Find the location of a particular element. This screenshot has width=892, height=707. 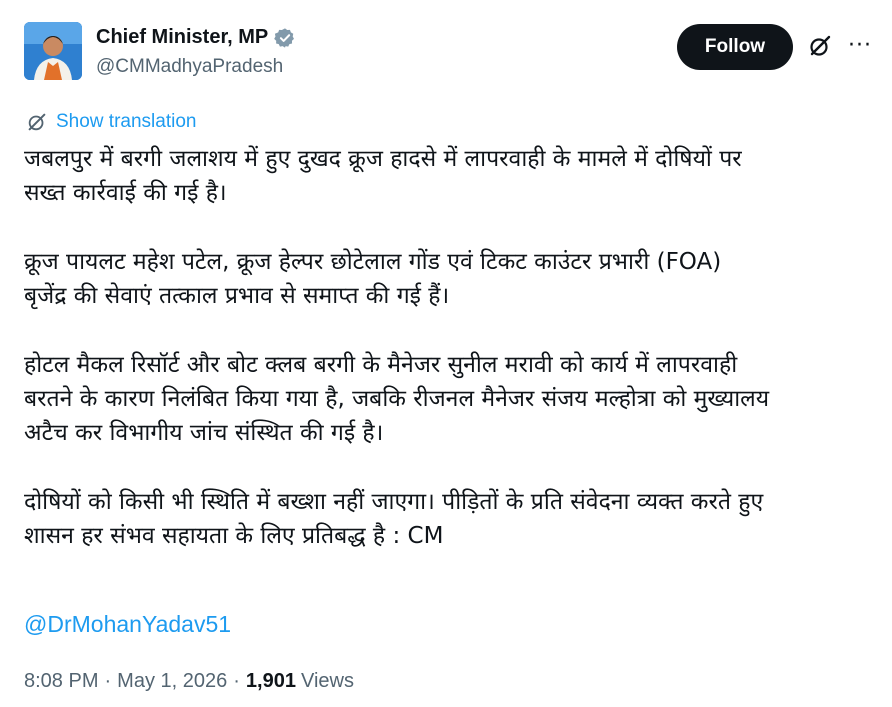

verified-badge-icon is located at coordinates (284, 37).